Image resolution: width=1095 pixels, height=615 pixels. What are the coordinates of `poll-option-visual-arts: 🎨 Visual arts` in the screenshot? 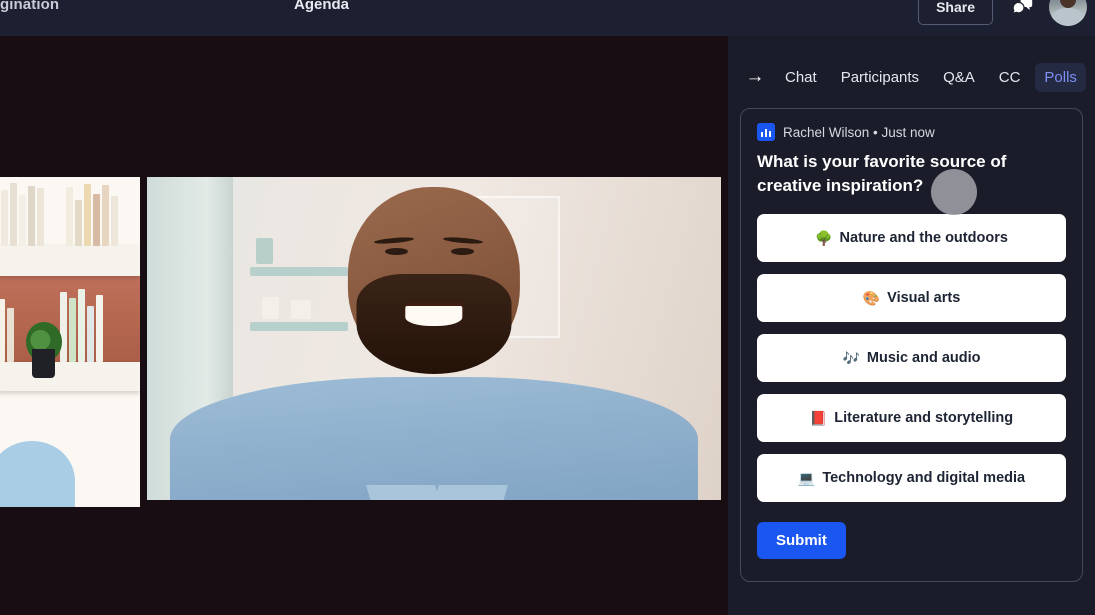 It's located at (911, 297).